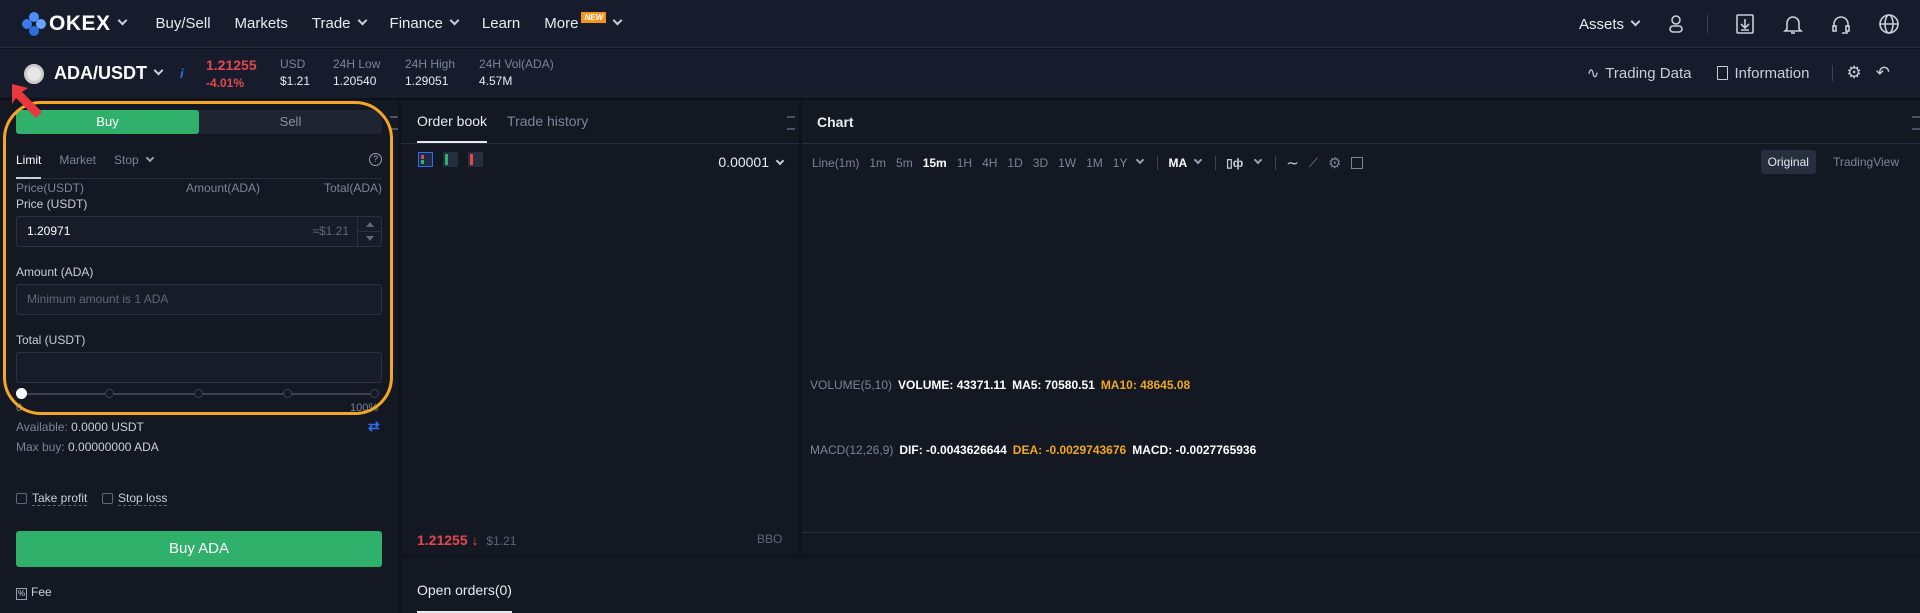 The image size is (1920, 613). Describe the element at coordinates (199, 166) in the screenshot. I see `order-type-tabs: Limit Market Stop ?` at that location.